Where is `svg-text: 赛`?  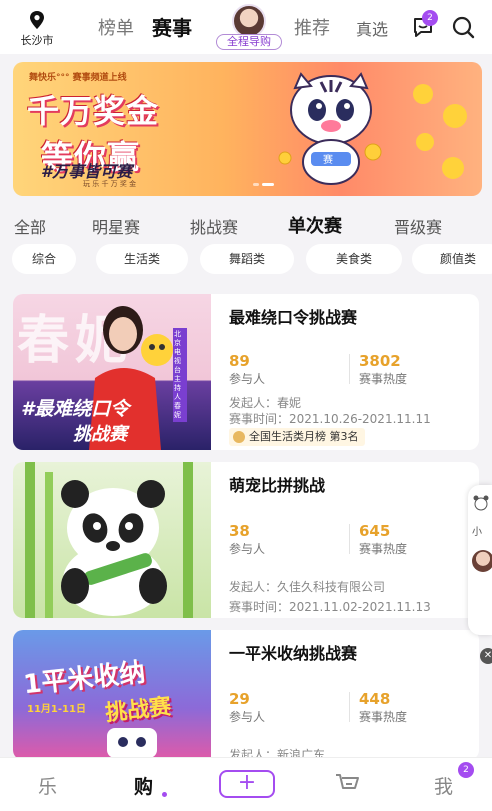 svg-text: 赛 is located at coordinates (328, 159).